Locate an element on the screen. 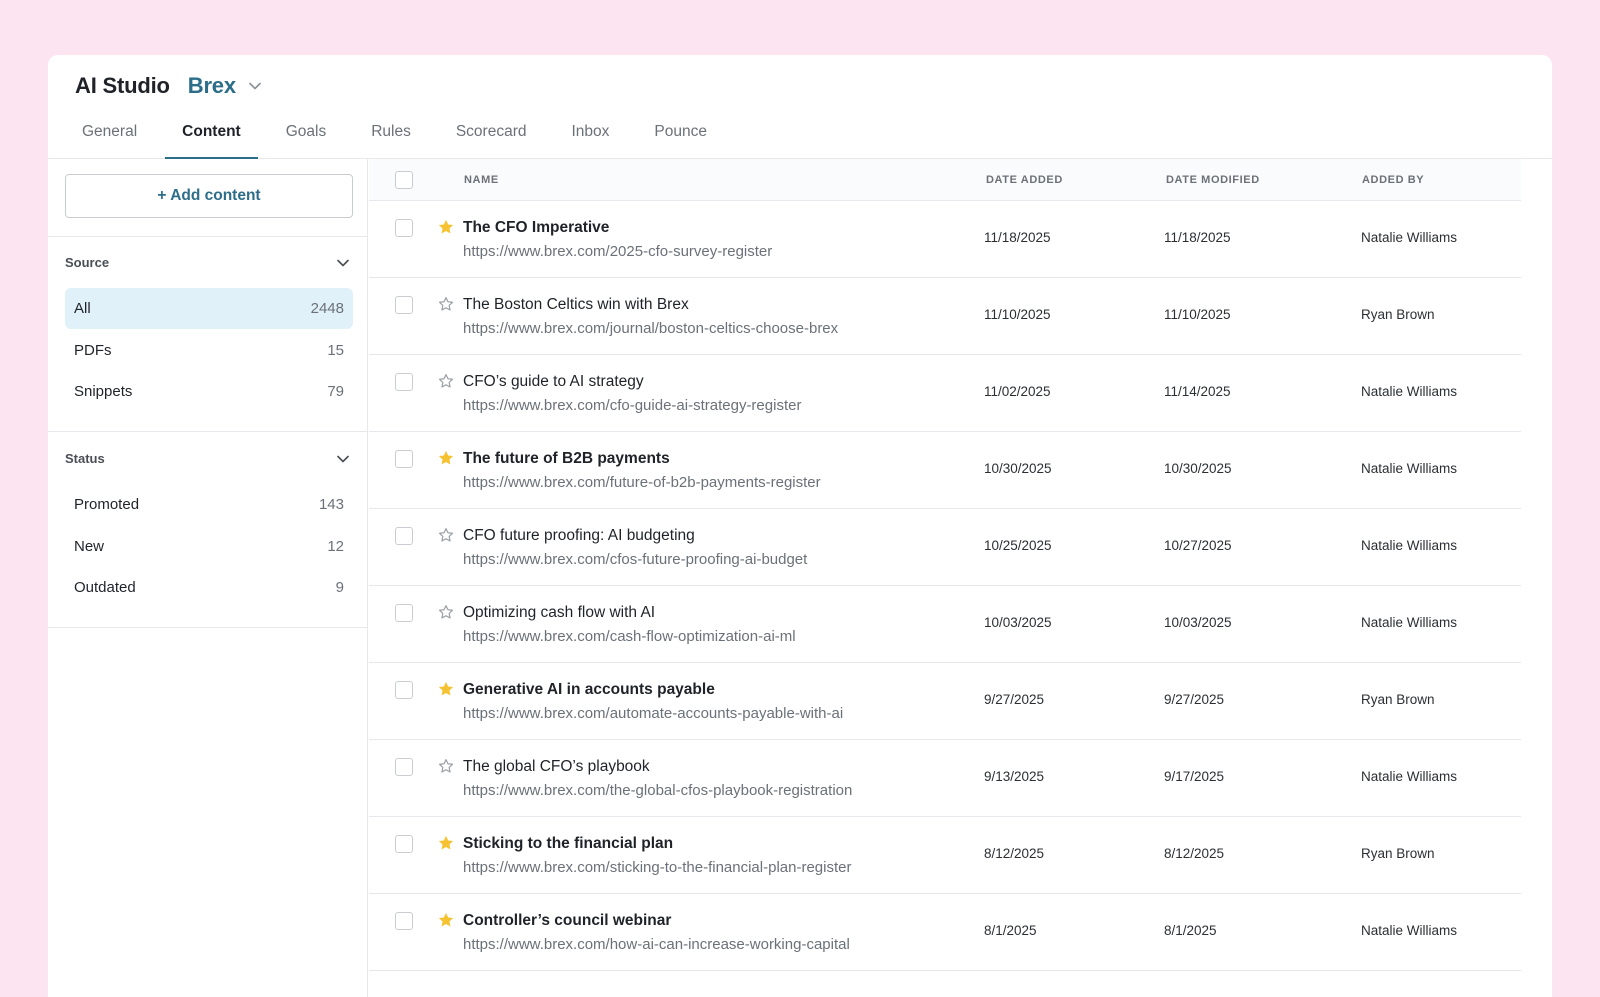  date-modified: 9/27/2025 is located at coordinates (1194, 699).